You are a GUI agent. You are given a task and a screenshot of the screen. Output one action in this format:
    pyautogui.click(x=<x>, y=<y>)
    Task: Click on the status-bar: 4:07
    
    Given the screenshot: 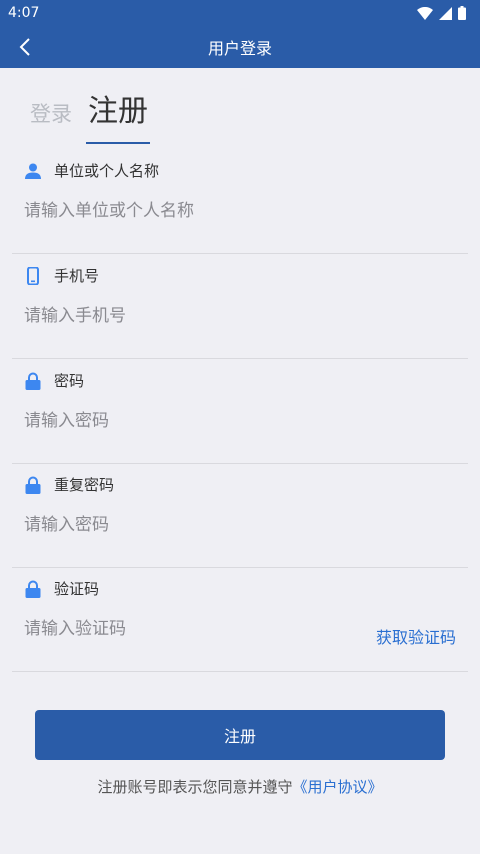 What is the action you would take?
    pyautogui.click(x=240, y=13)
    